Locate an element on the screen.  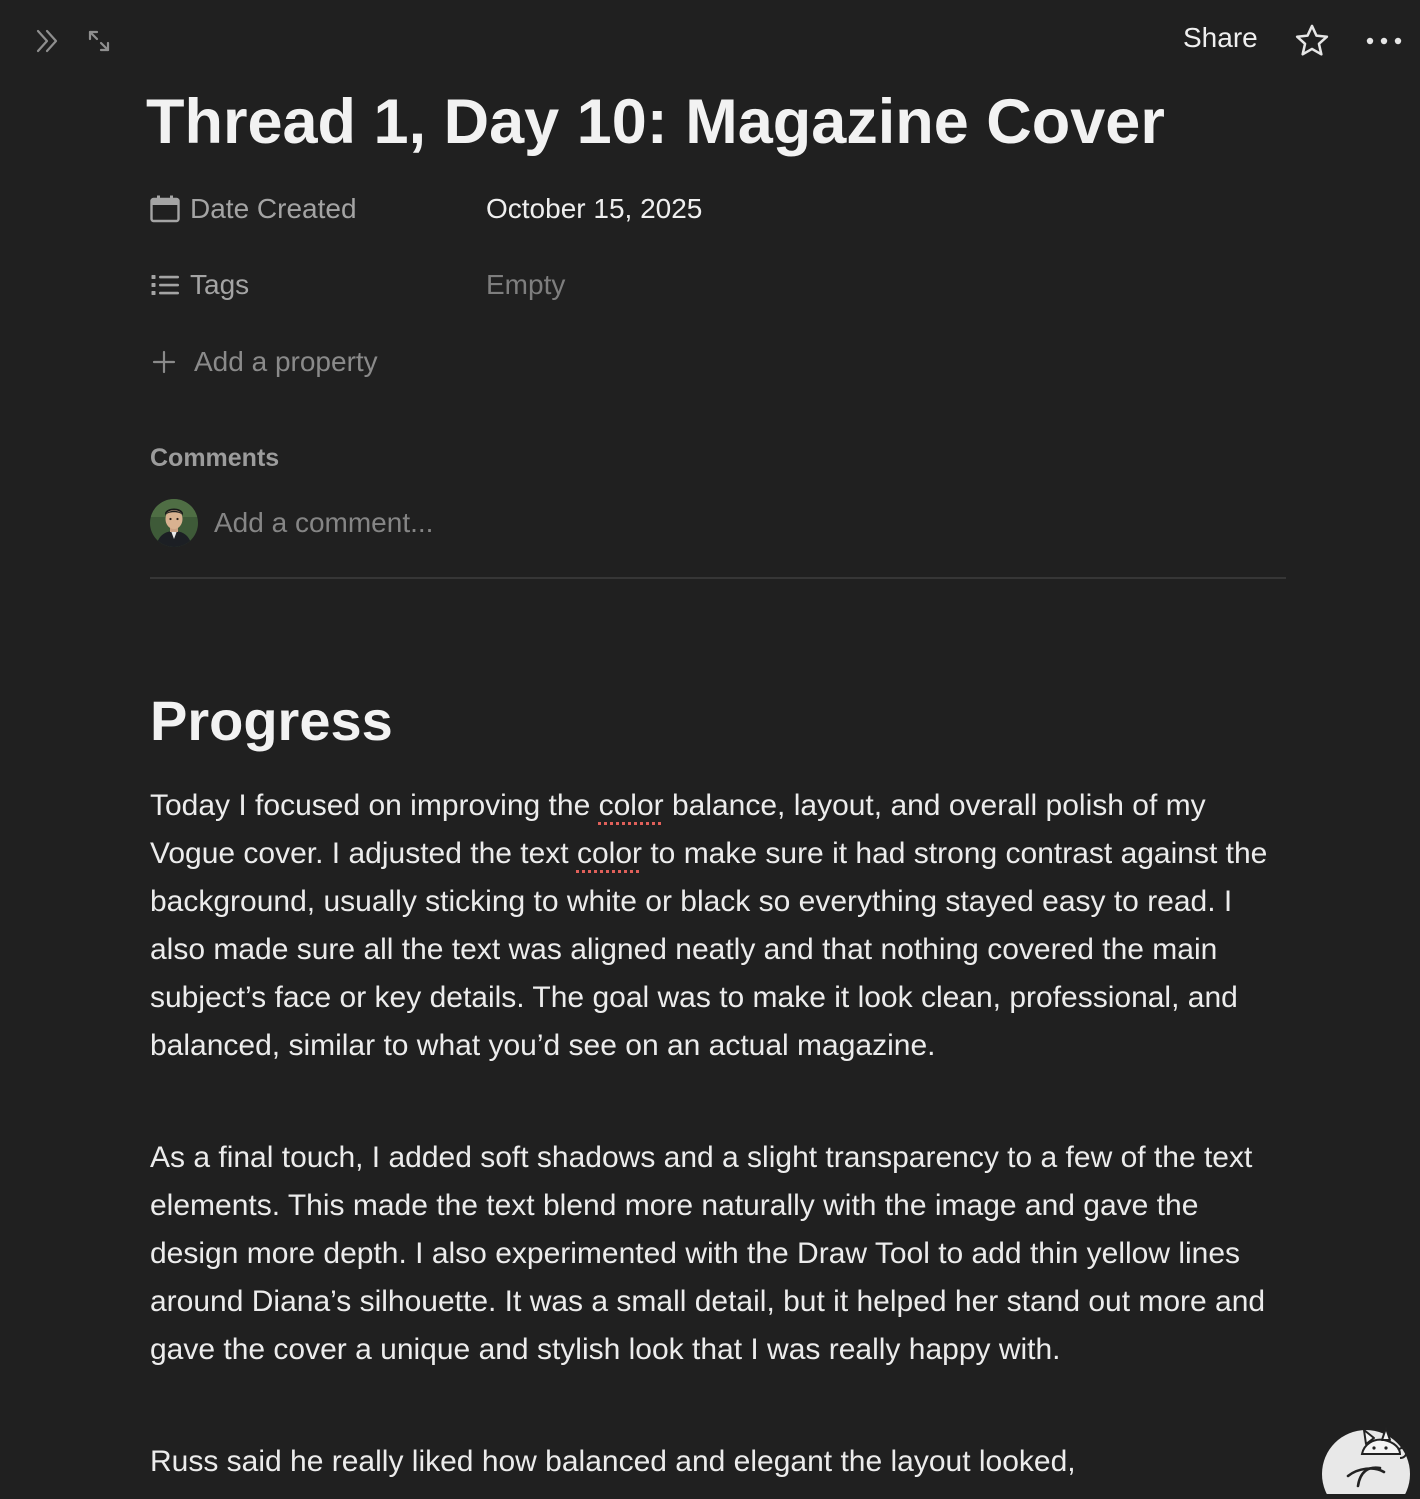
page-title: Thread 1, Day 10: Magazine Cover is located at coordinates (655, 122).